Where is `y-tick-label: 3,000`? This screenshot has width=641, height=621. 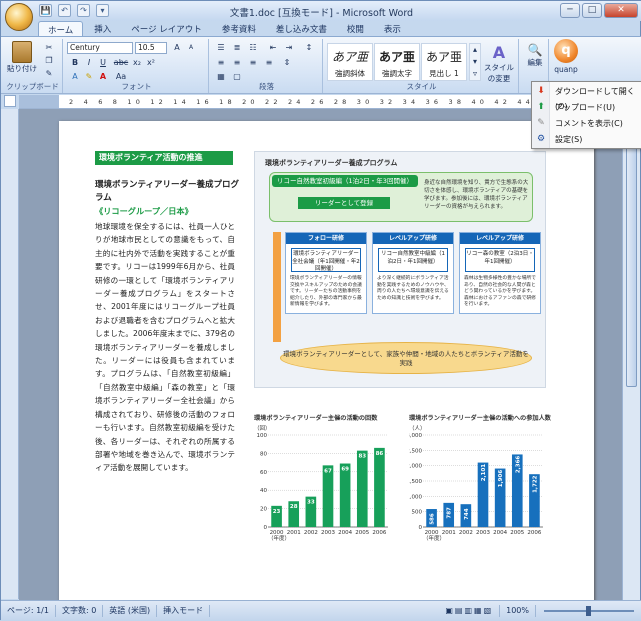
y-tick-label: 3,000 is located at coordinates (415, 436).